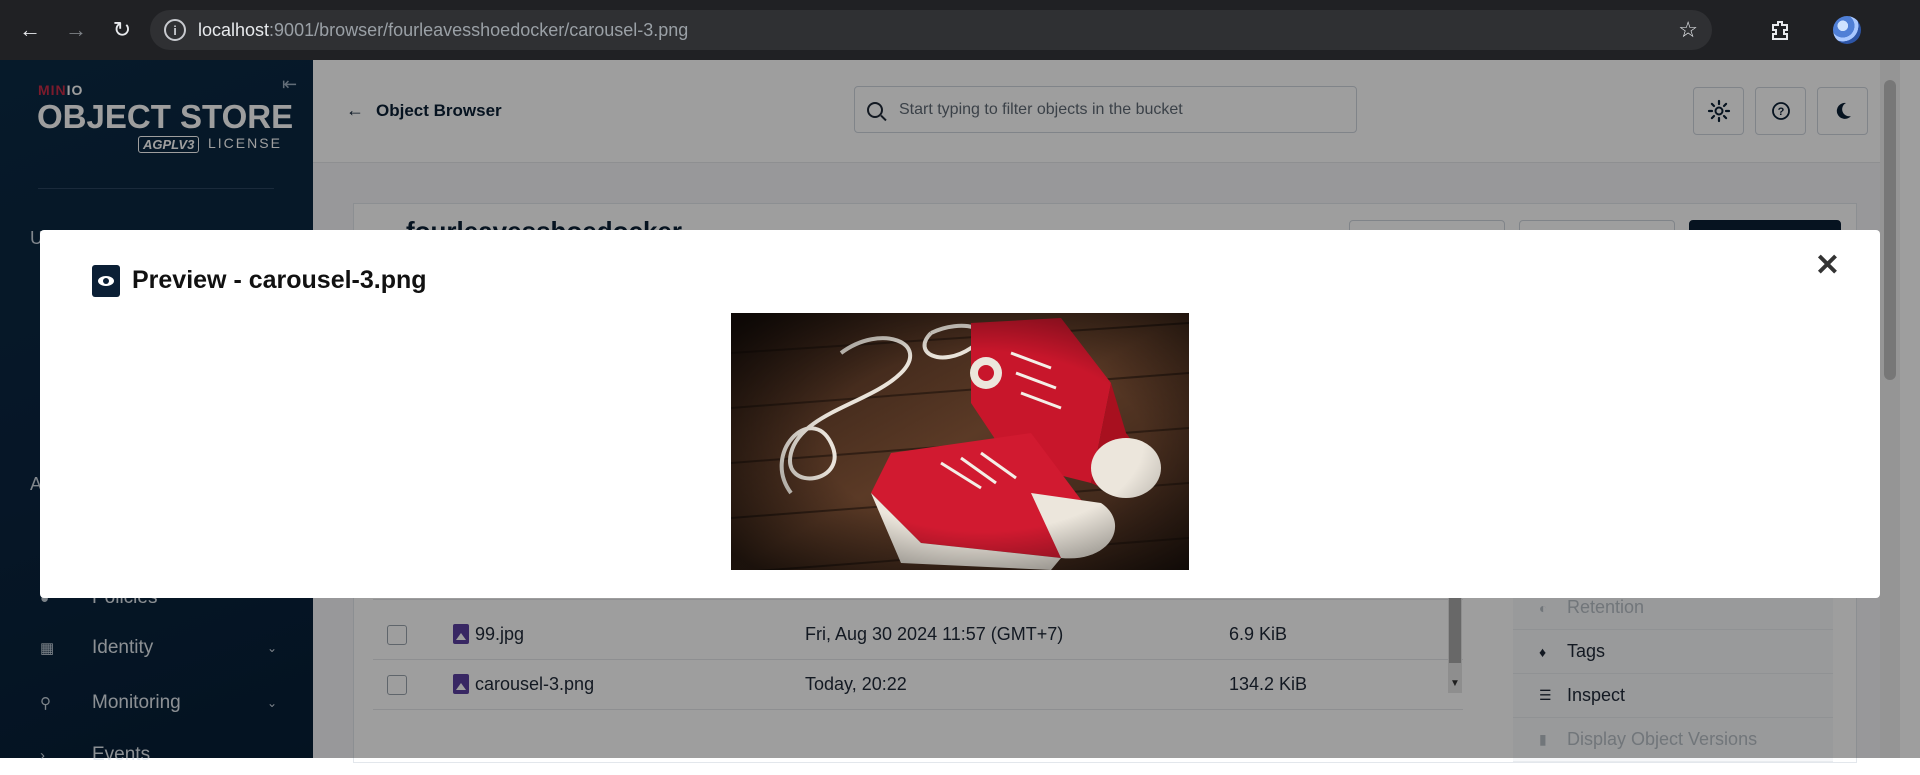  What do you see at coordinates (1847, 30) in the screenshot?
I see `profile-avatar` at bounding box center [1847, 30].